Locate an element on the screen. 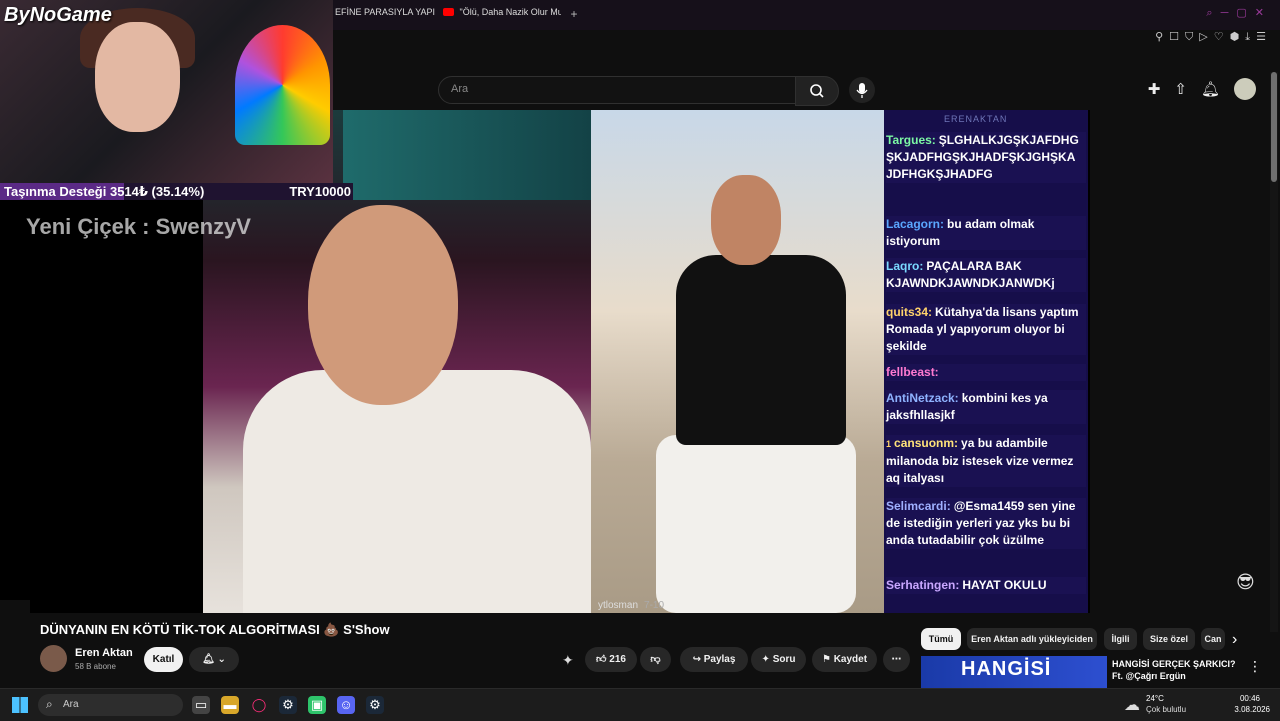 The width and height of the screenshot is (1280, 721). upload-icon: ⇧ is located at coordinates (1187, 89).